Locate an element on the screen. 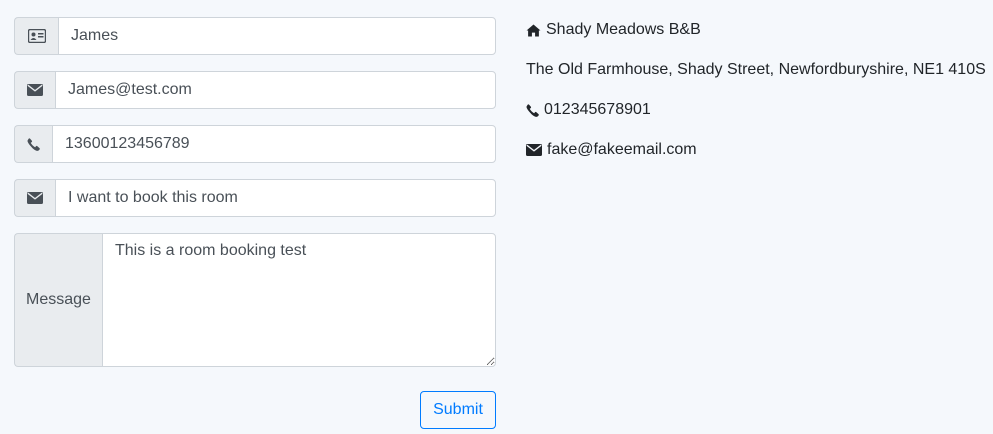  message-label: Message is located at coordinates (58, 300).